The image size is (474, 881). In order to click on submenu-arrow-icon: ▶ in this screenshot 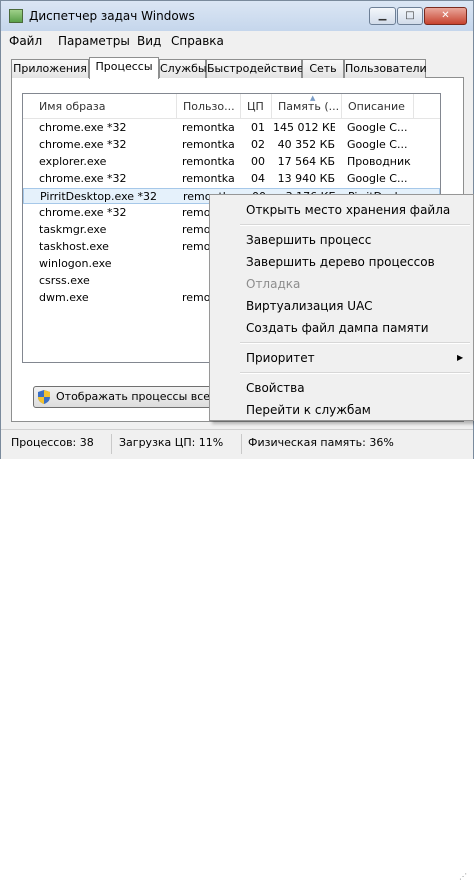, I will do `click(460, 357)`.